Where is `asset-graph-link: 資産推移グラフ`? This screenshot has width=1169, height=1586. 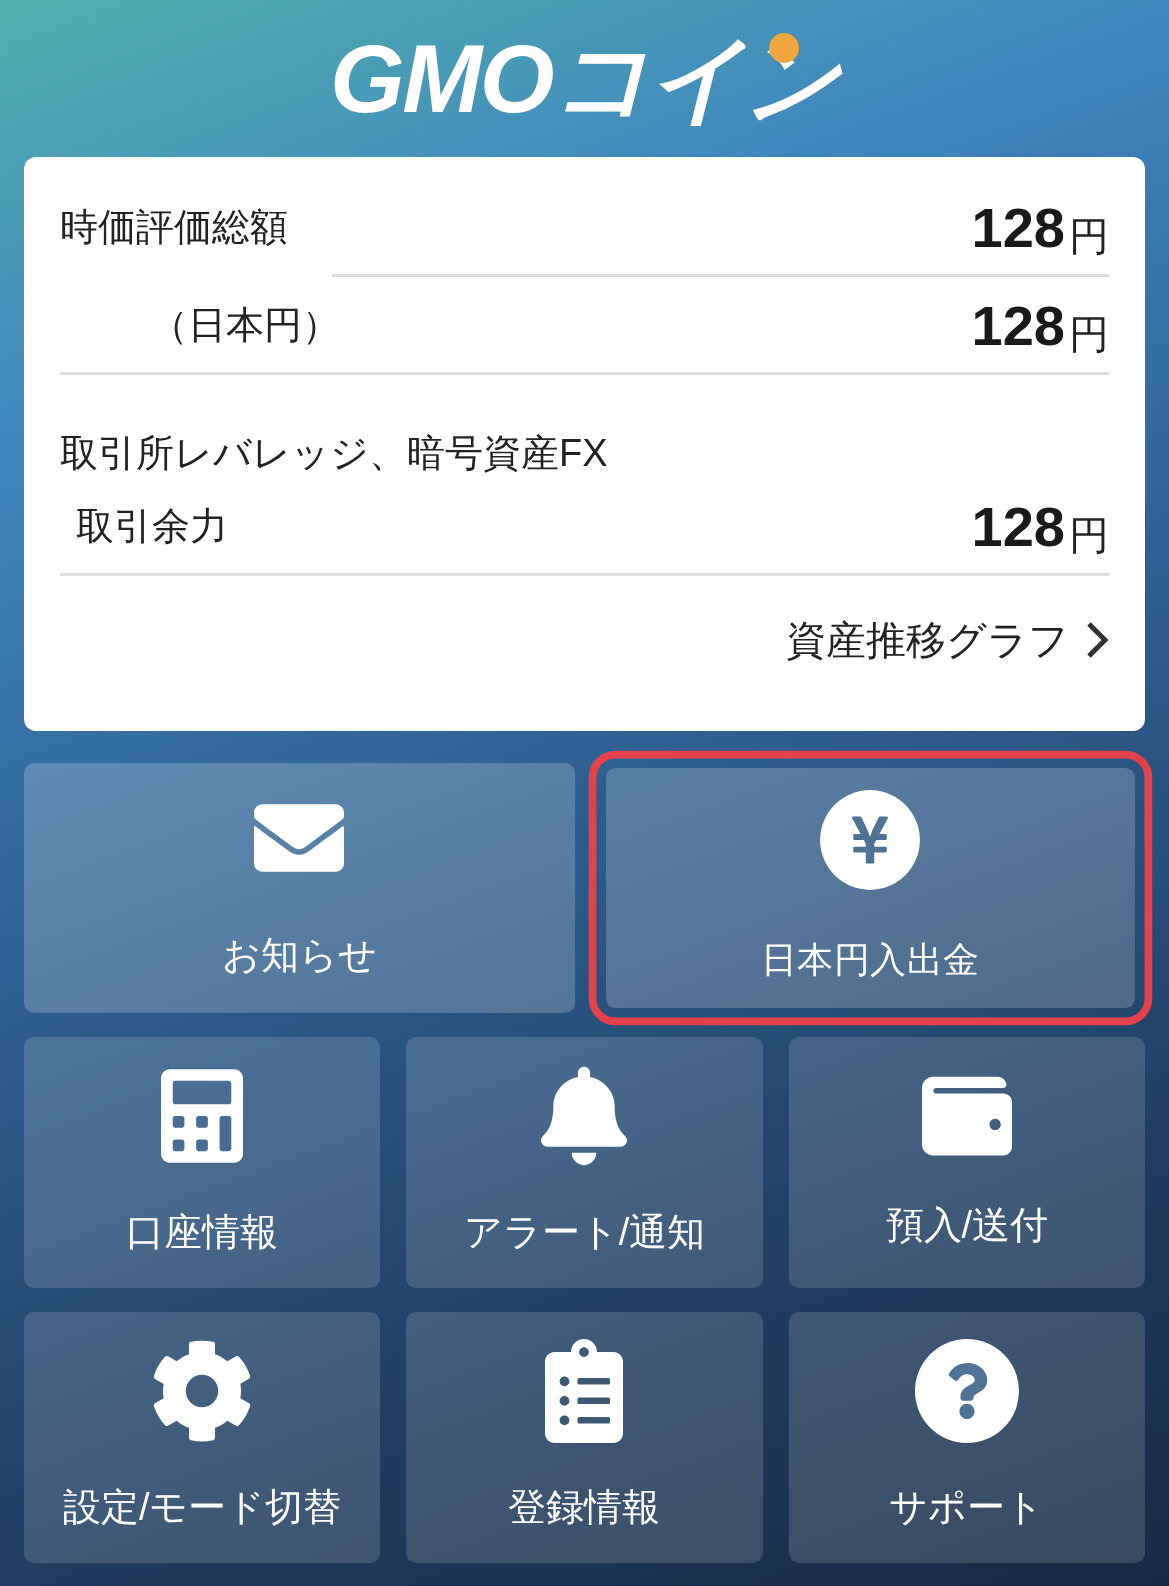
asset-graph-link: 資産推移グラフ is located at coordinates (947, 640).